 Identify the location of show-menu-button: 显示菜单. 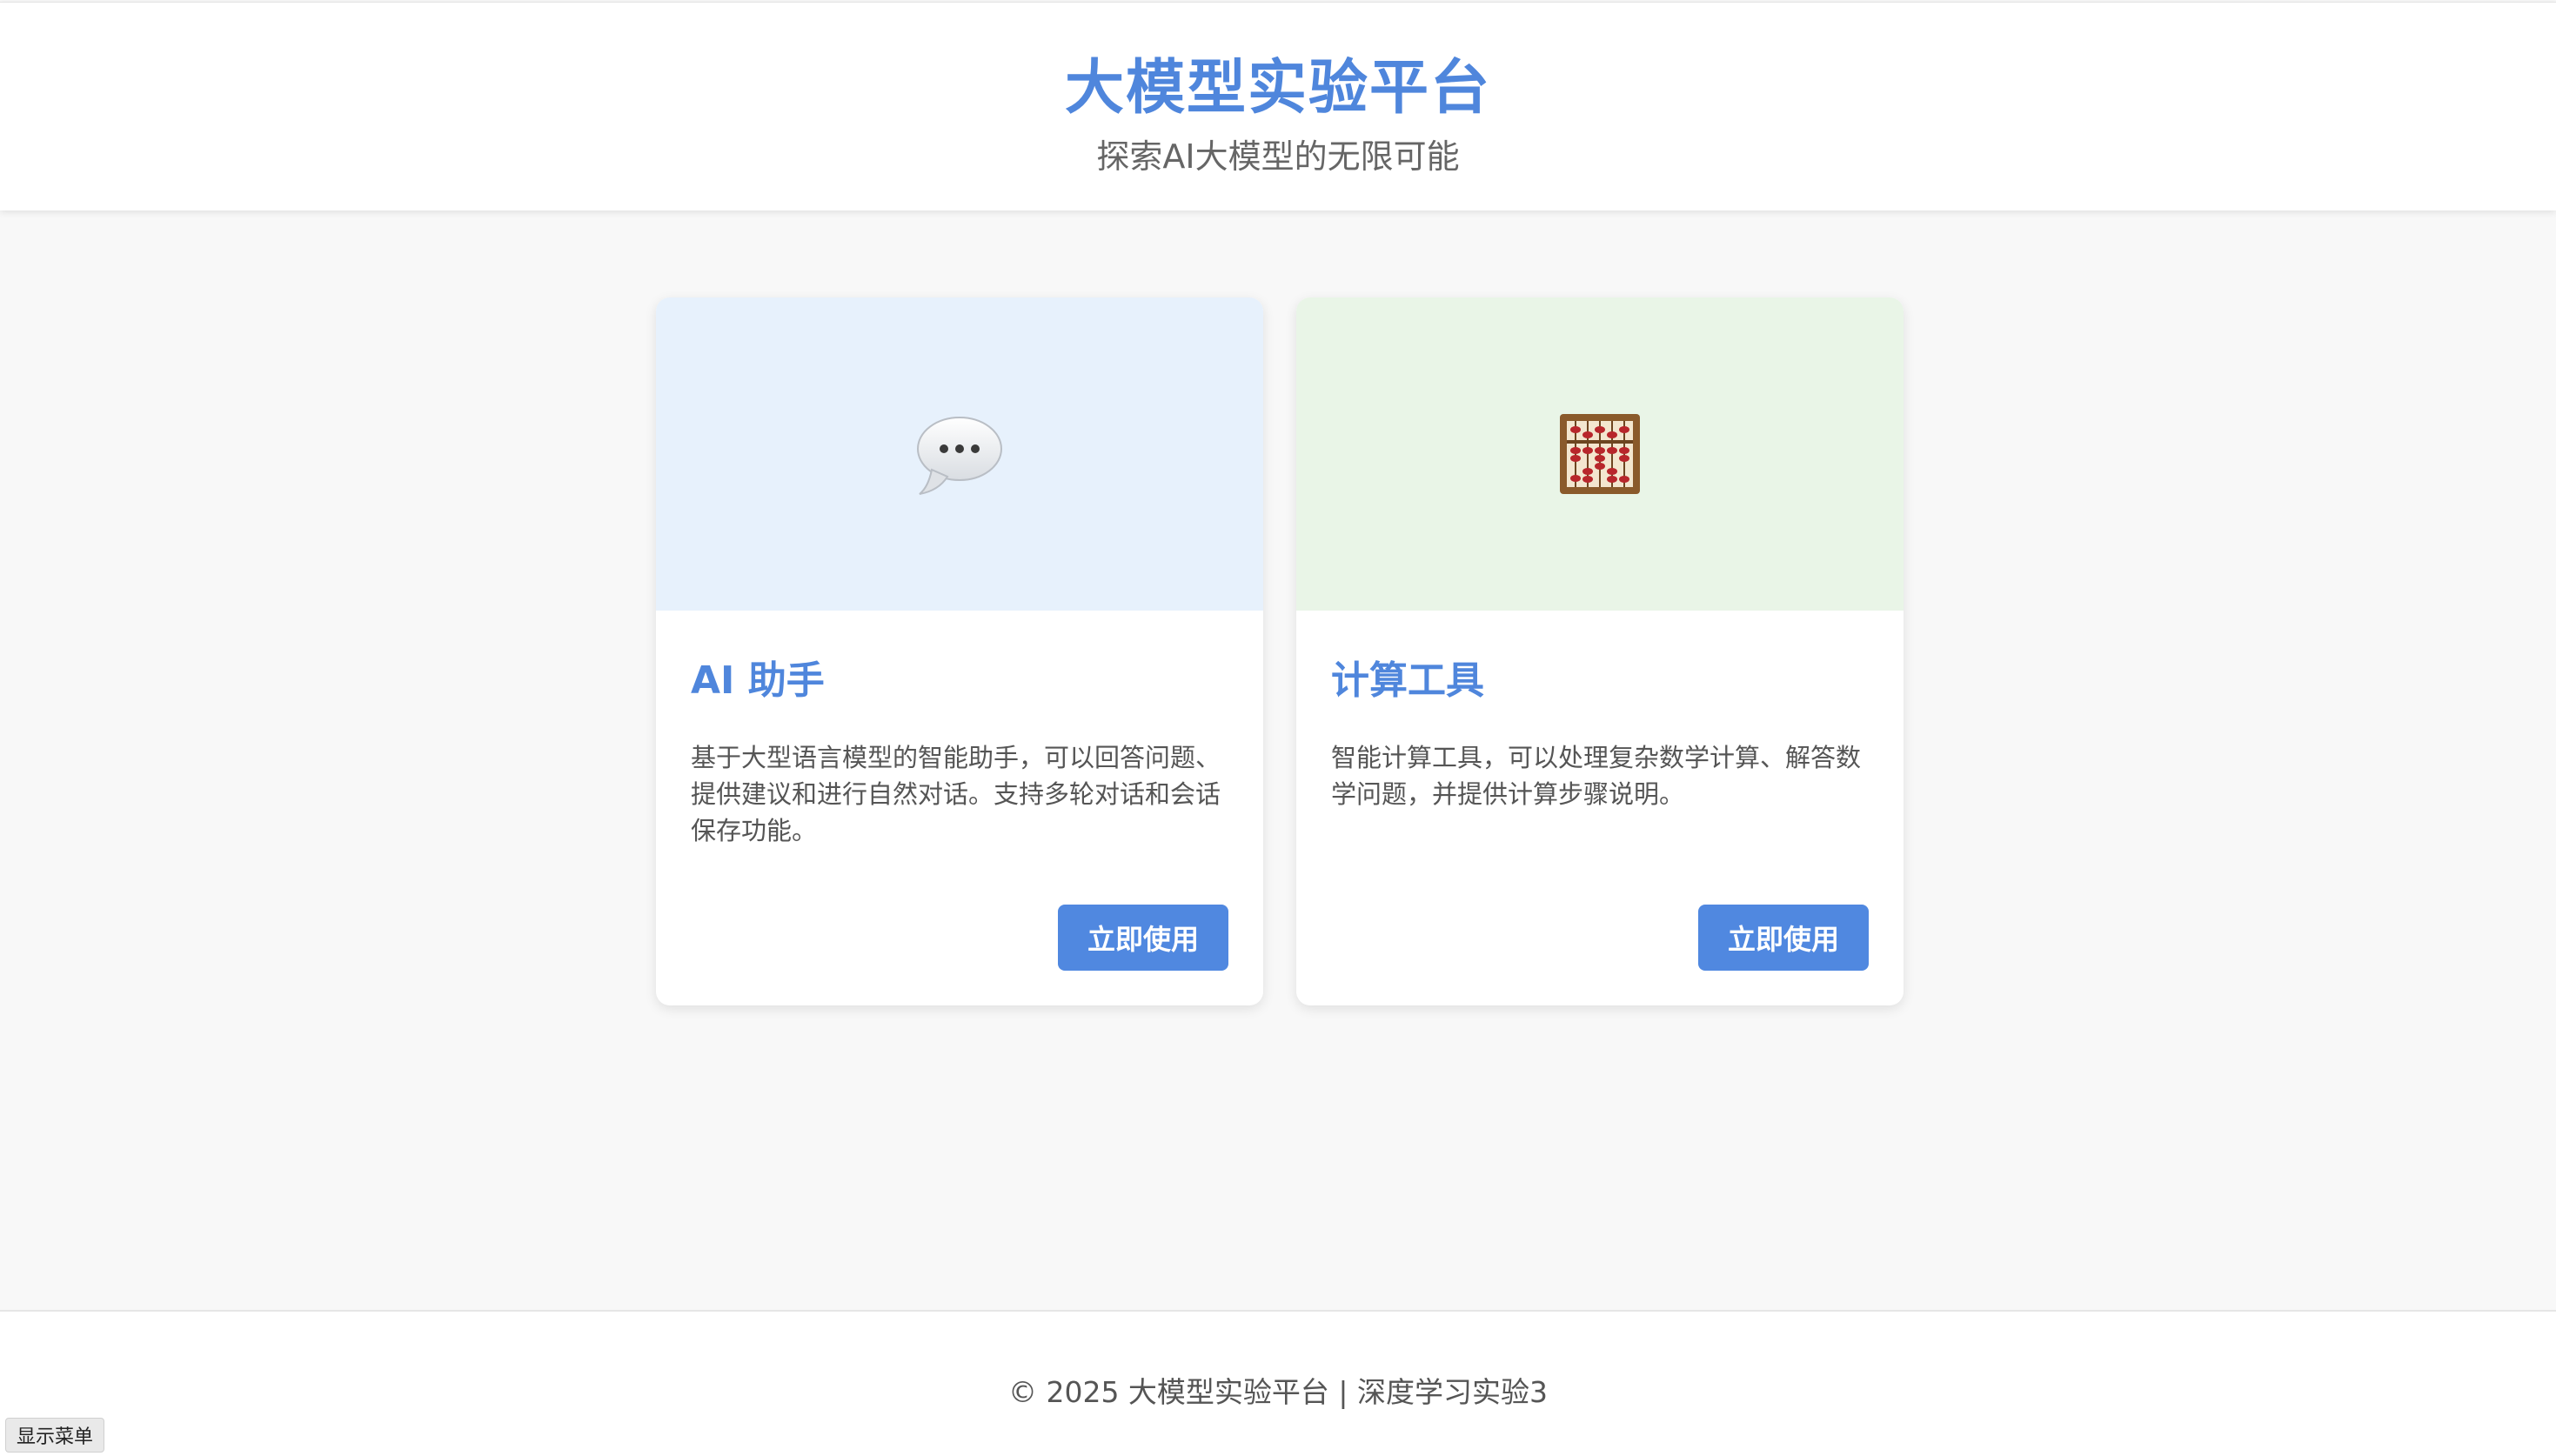
(55, 1435).